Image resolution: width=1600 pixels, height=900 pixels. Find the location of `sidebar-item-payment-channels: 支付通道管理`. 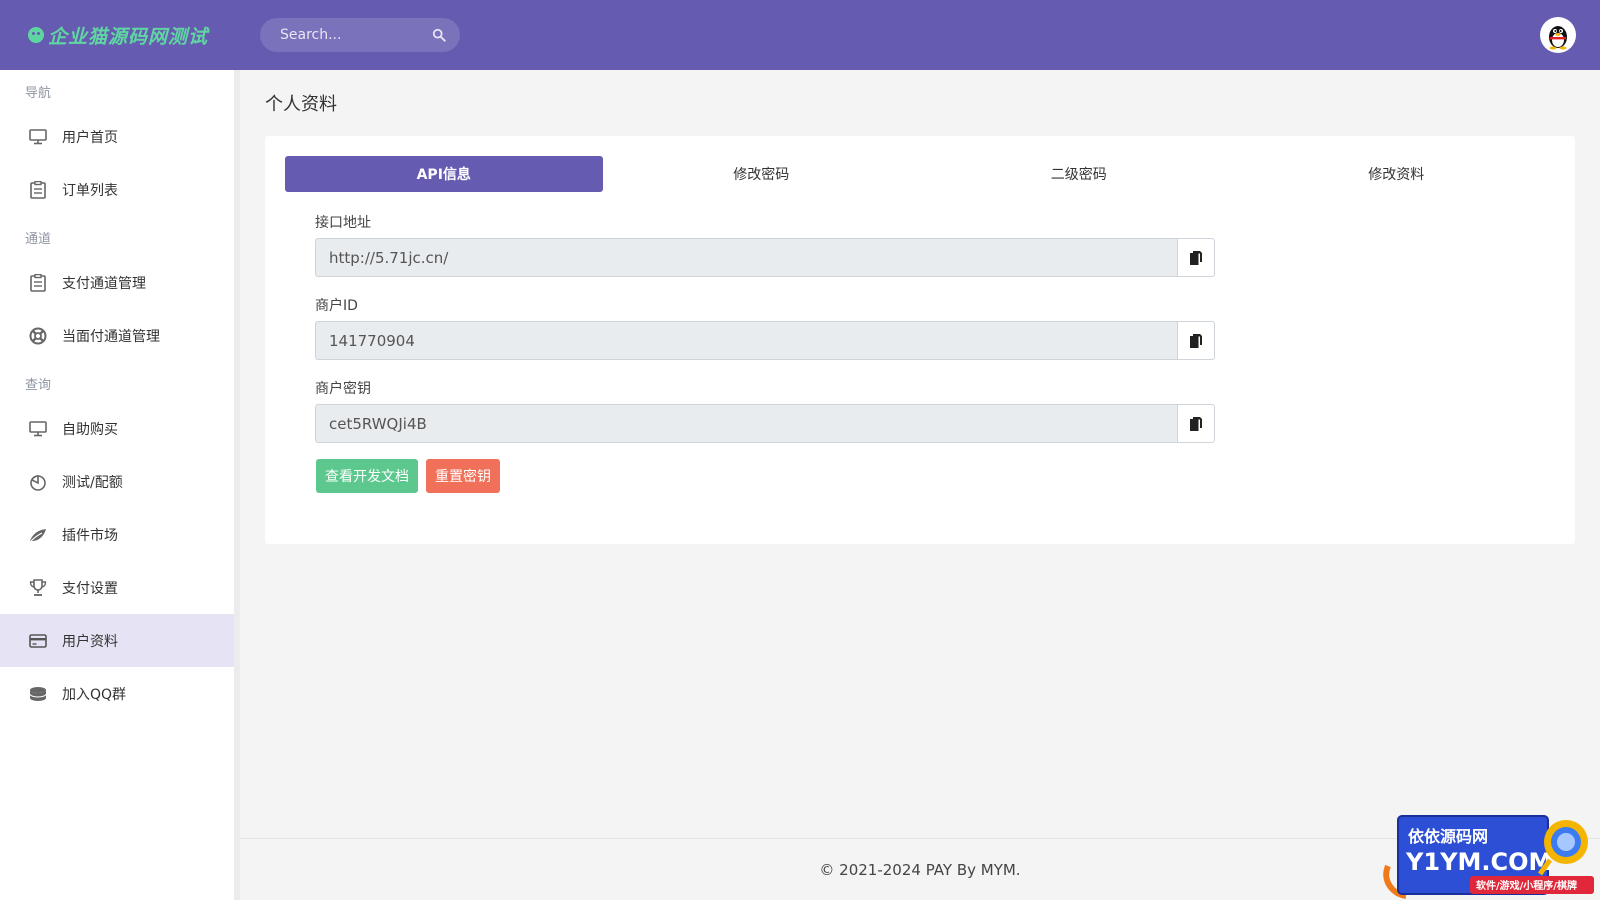

sidebar-item-payment-channels: 支付通道管理 is located at coordinates (117, 282).